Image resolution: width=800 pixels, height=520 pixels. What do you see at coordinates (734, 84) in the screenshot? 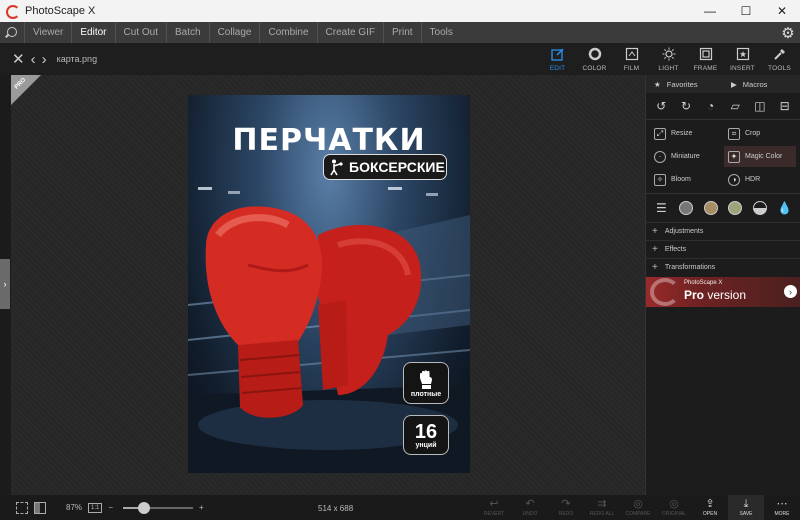
I see `play-icon: ▶` at bounding box center [734, 84].